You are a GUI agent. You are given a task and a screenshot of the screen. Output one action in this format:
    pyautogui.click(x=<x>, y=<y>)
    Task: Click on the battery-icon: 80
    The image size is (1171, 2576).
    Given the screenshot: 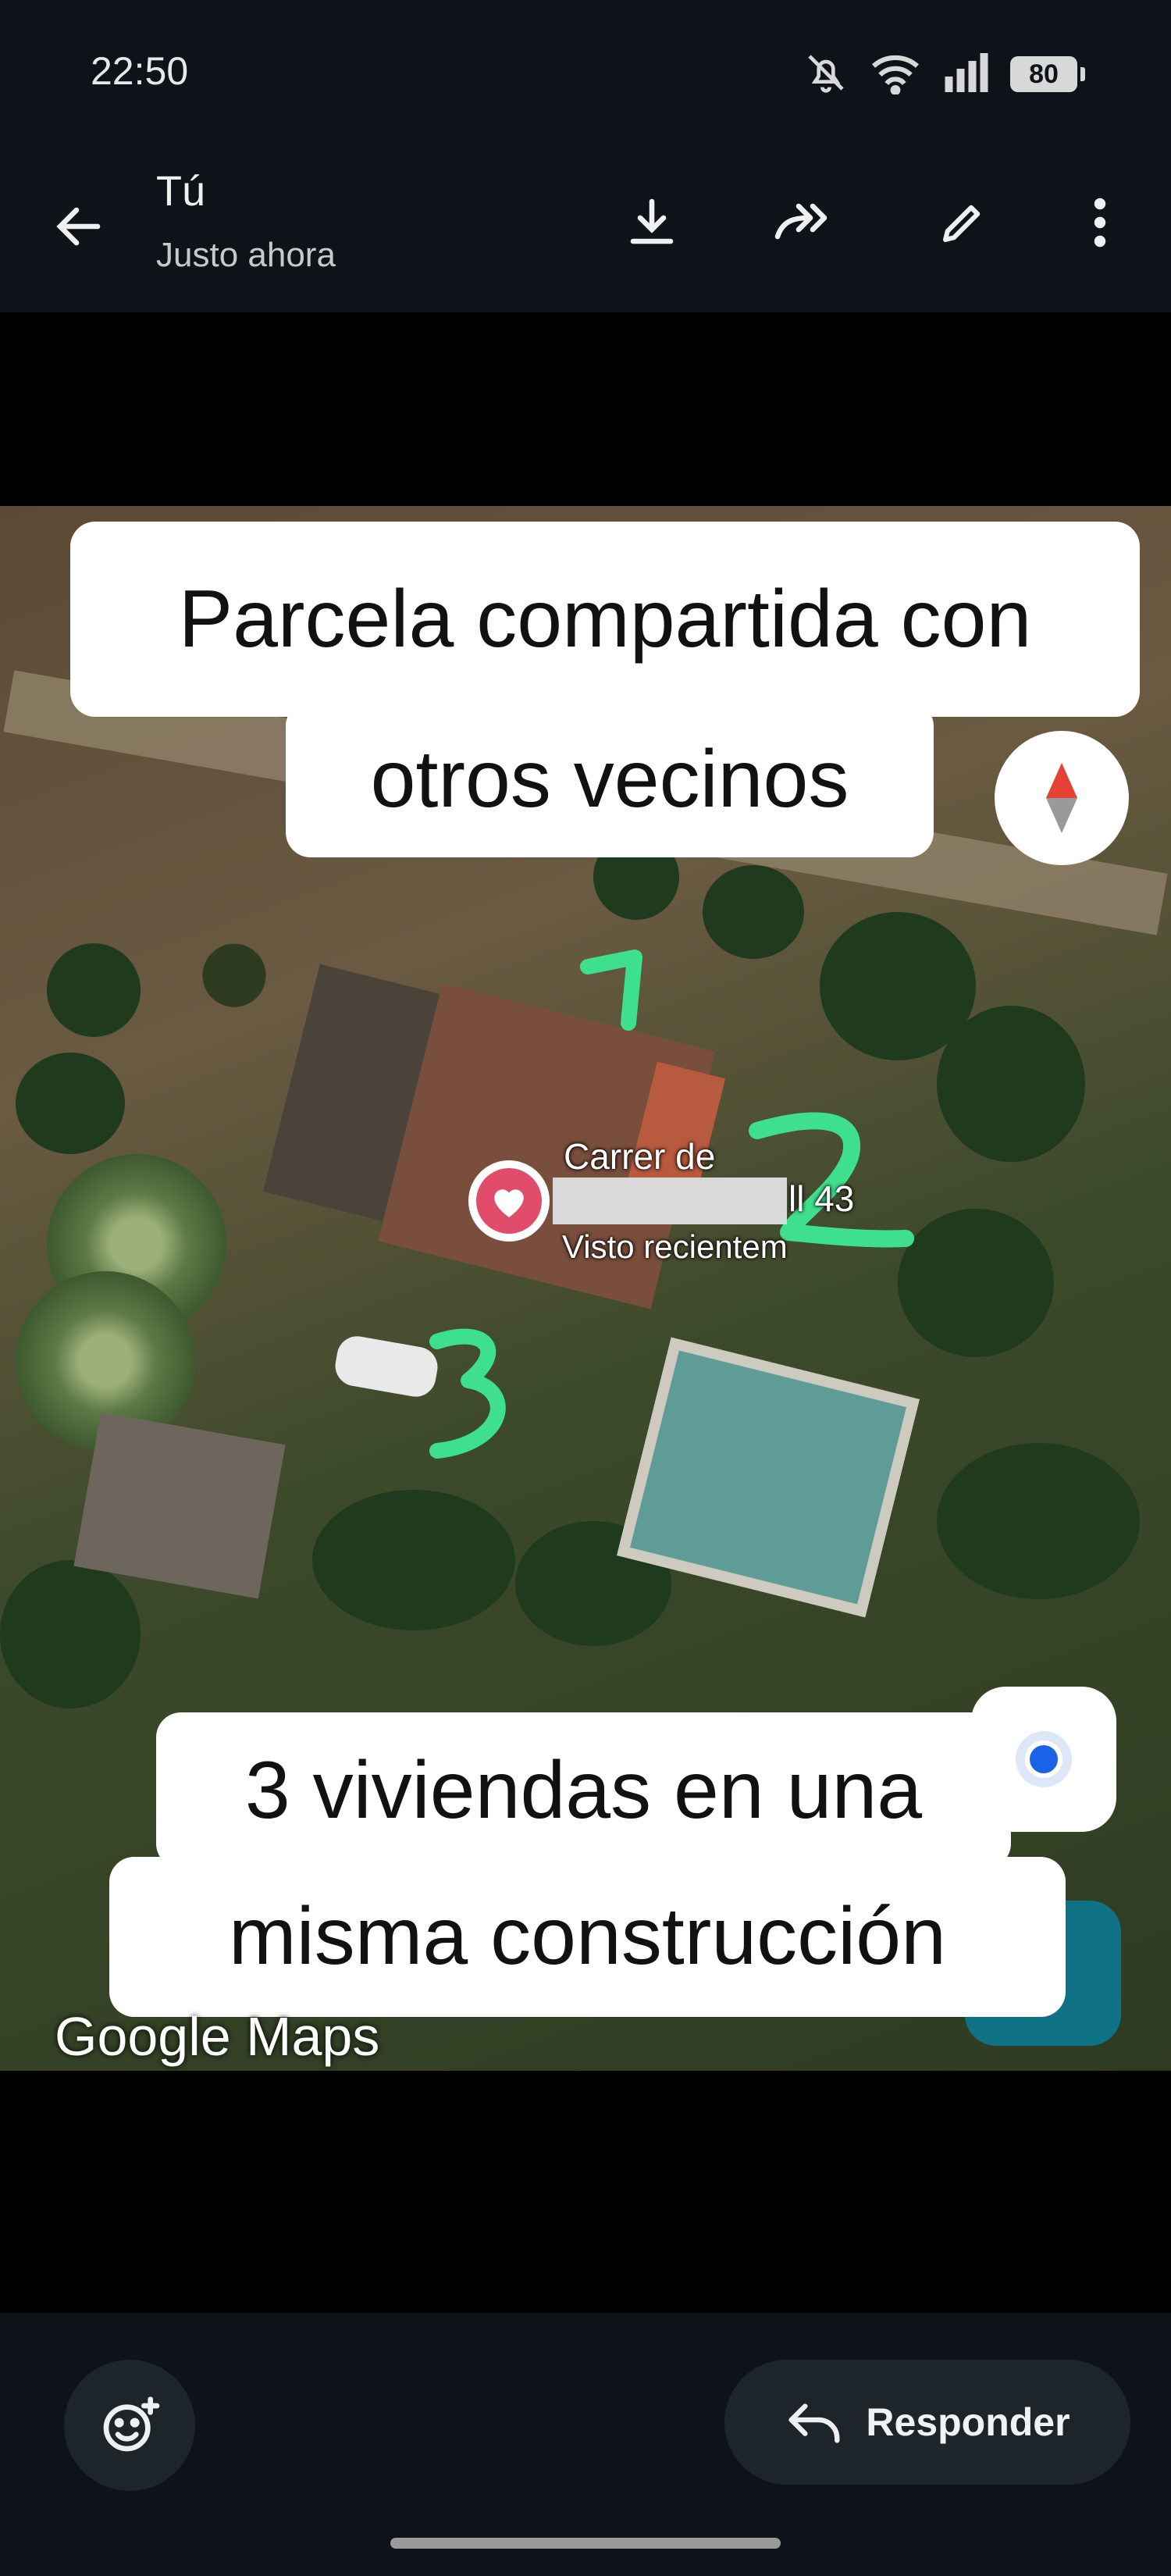 What is the action you would take?
    pyautogui.click(x=1047, y=74)
    